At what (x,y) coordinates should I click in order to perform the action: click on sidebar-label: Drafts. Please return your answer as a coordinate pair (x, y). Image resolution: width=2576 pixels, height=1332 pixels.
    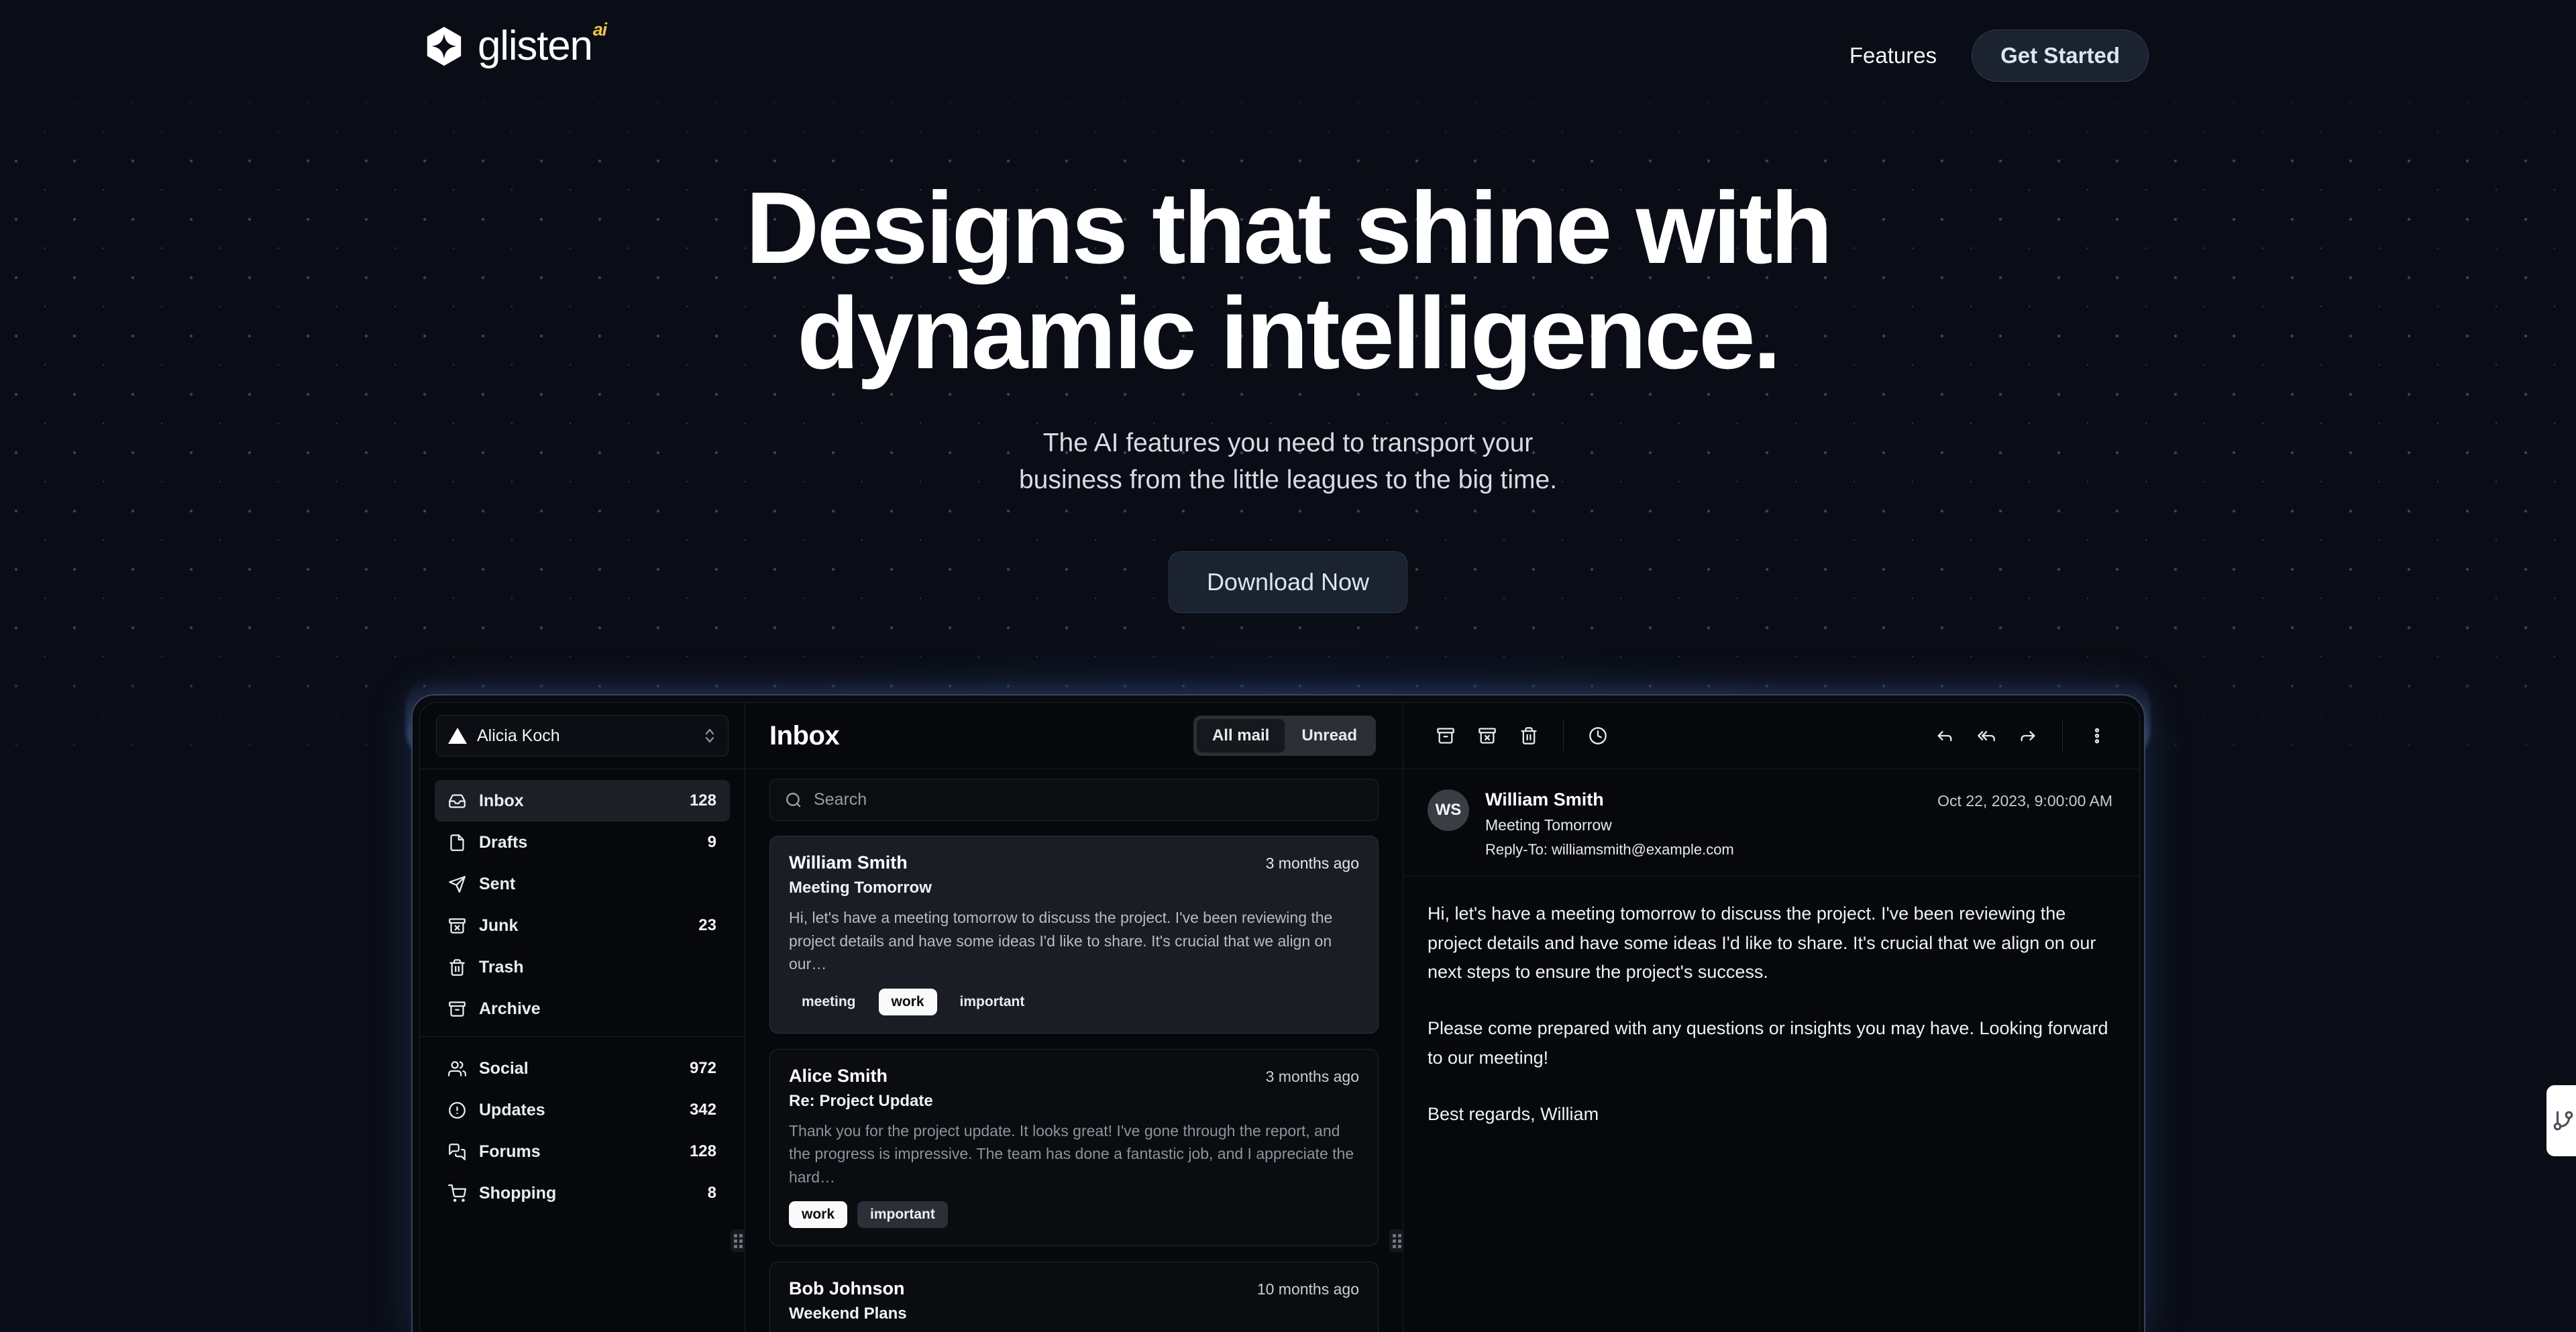
    Looking at the image, I should click on (503, 842).